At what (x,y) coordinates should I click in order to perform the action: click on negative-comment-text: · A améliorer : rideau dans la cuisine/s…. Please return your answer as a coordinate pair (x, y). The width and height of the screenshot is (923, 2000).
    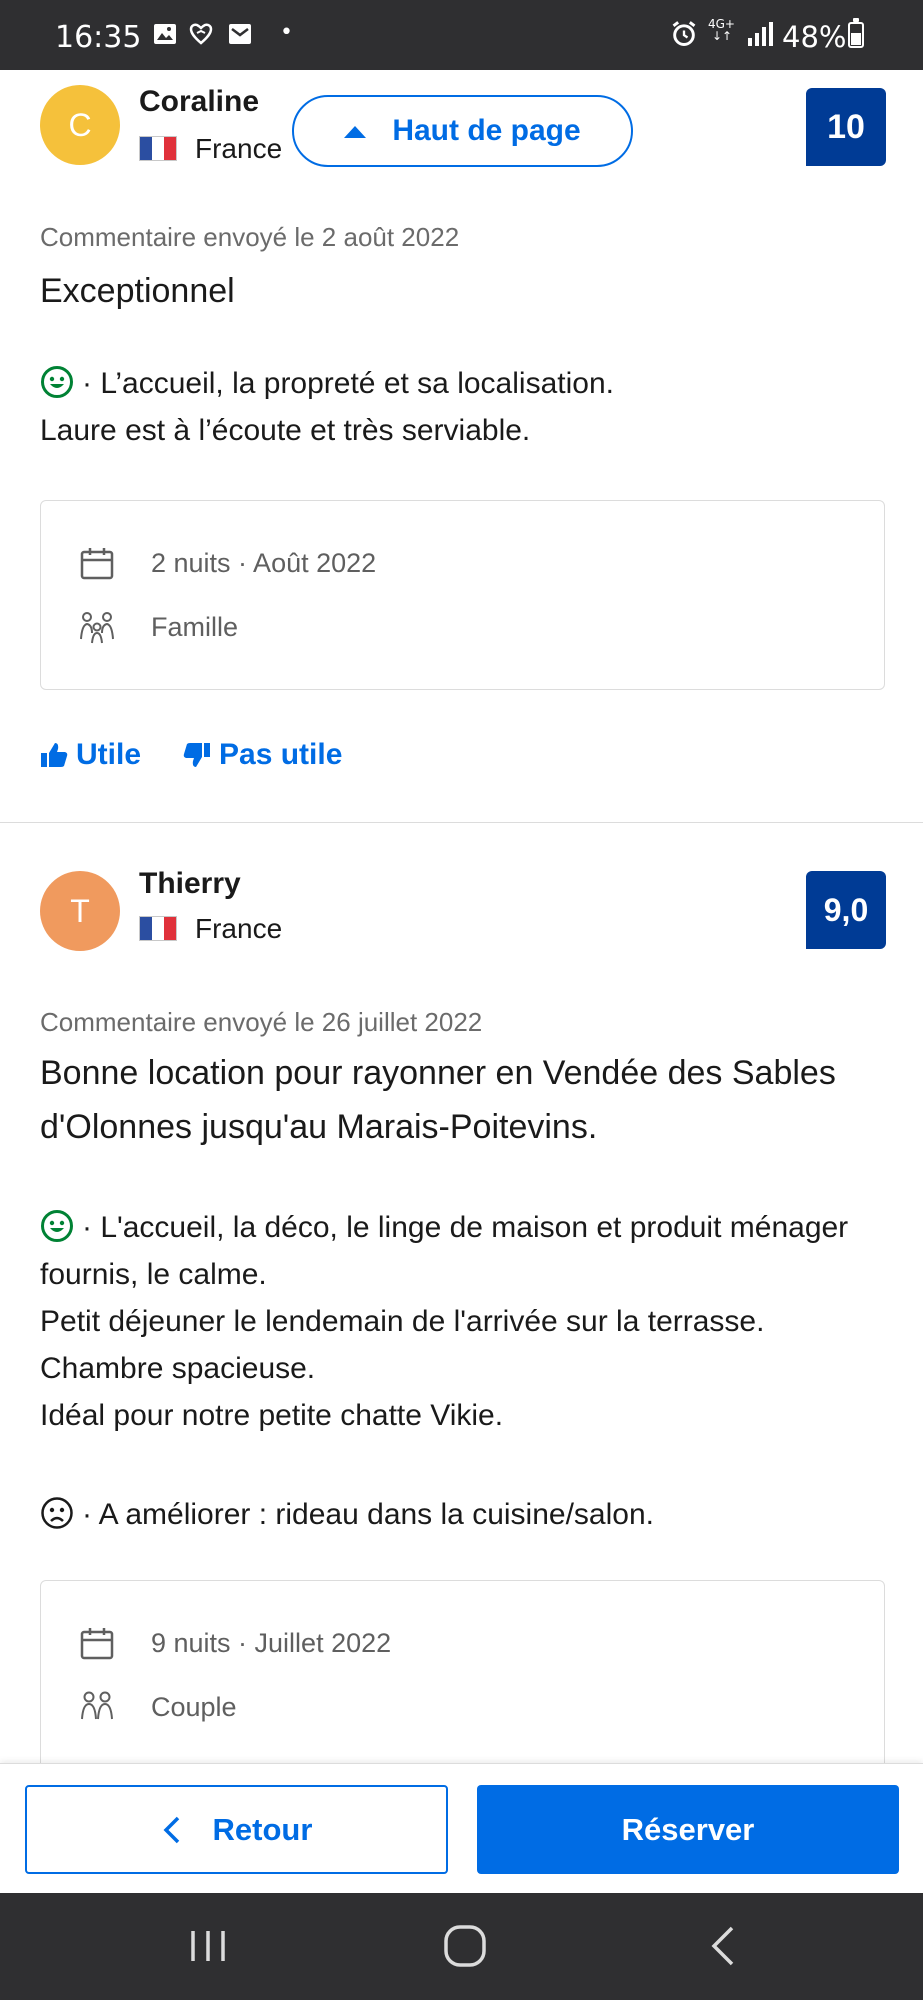
    Looking at the image, I should click on (368, 1514).